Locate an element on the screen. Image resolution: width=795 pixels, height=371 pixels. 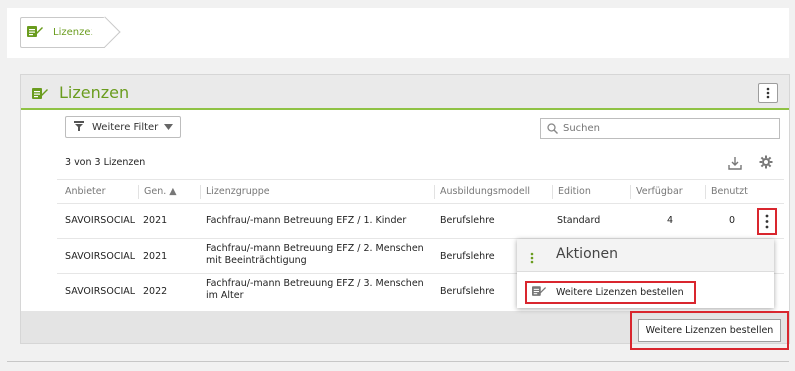
column-header-edition: Edition is located at coordinates (572, 192).